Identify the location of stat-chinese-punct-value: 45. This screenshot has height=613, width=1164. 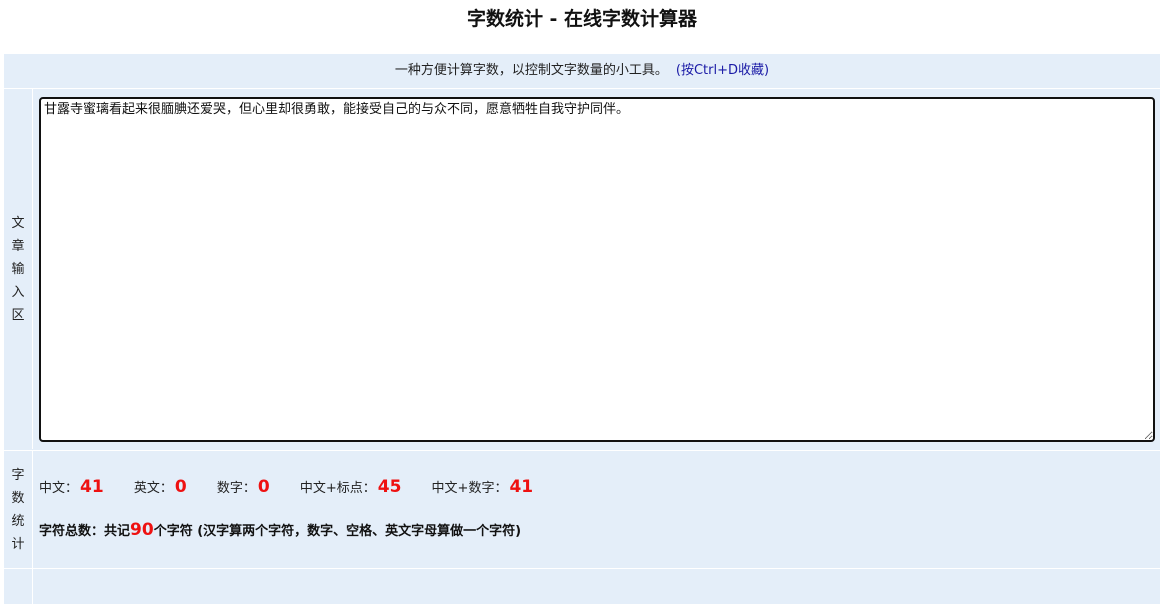
(389, 487).